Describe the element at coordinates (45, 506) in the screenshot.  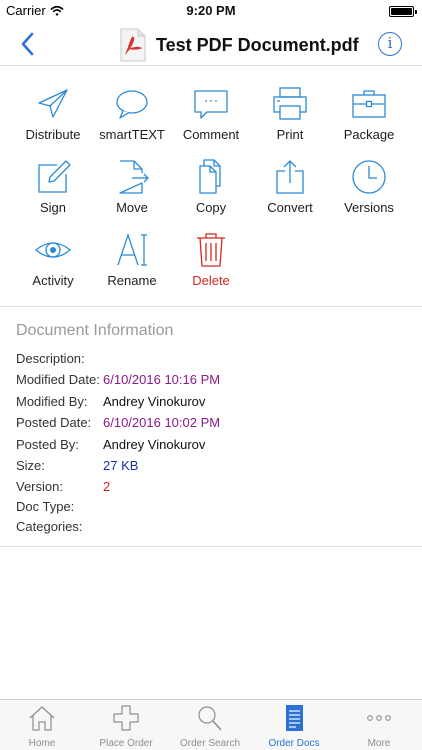
I see `info-key: Doc Type:` at that location.